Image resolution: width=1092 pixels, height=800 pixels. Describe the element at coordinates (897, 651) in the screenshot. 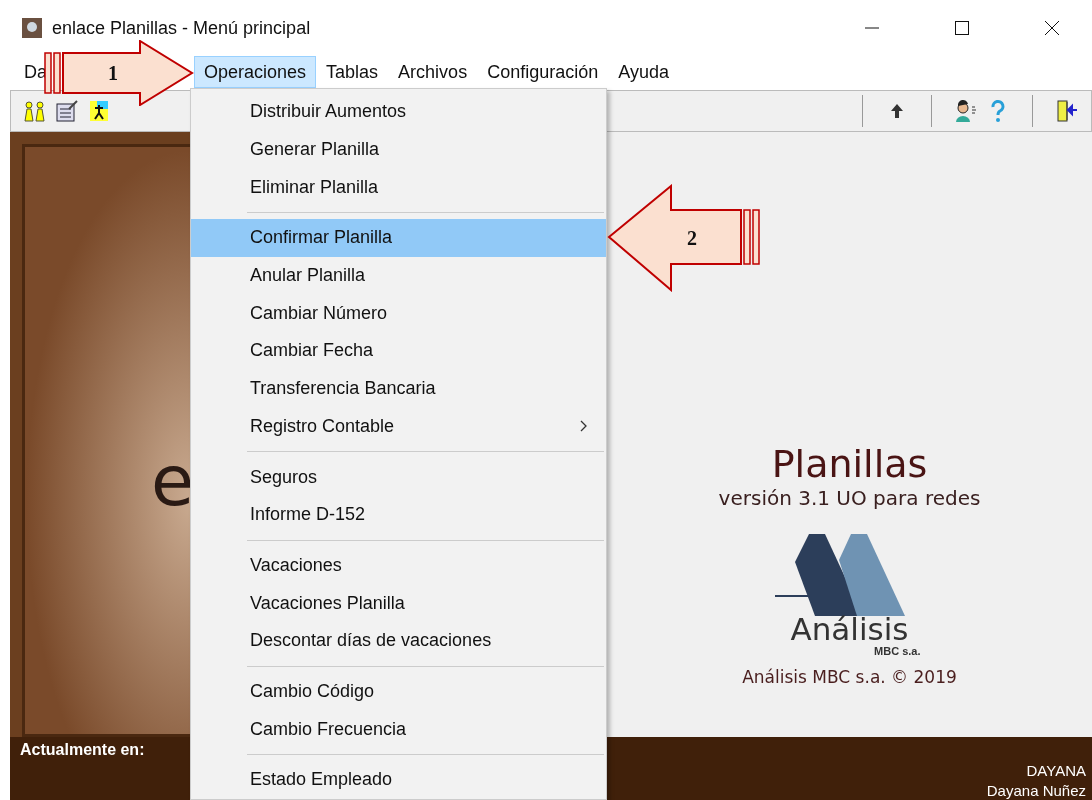

I see `logo-subtext: MBC s.a.` at that location.